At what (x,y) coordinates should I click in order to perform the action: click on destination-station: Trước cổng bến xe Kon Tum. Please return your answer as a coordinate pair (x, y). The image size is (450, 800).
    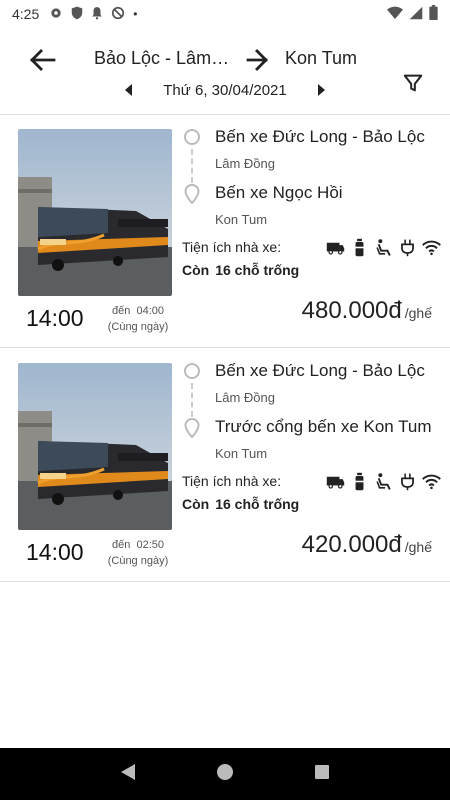
    Looking at the image, I should click on (323, 426).